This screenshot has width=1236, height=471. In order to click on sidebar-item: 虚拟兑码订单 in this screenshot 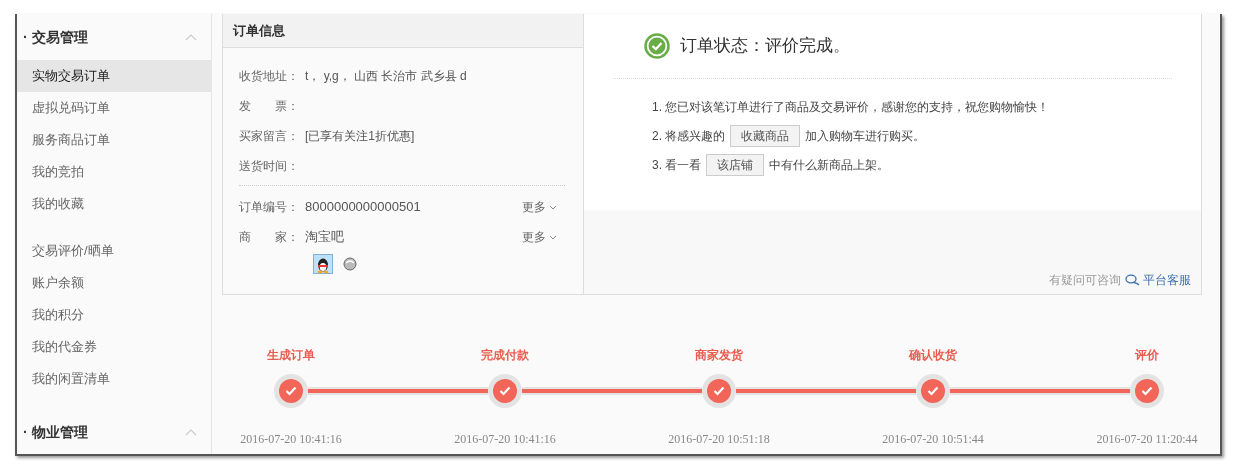, I will do `click(114, 108)`.